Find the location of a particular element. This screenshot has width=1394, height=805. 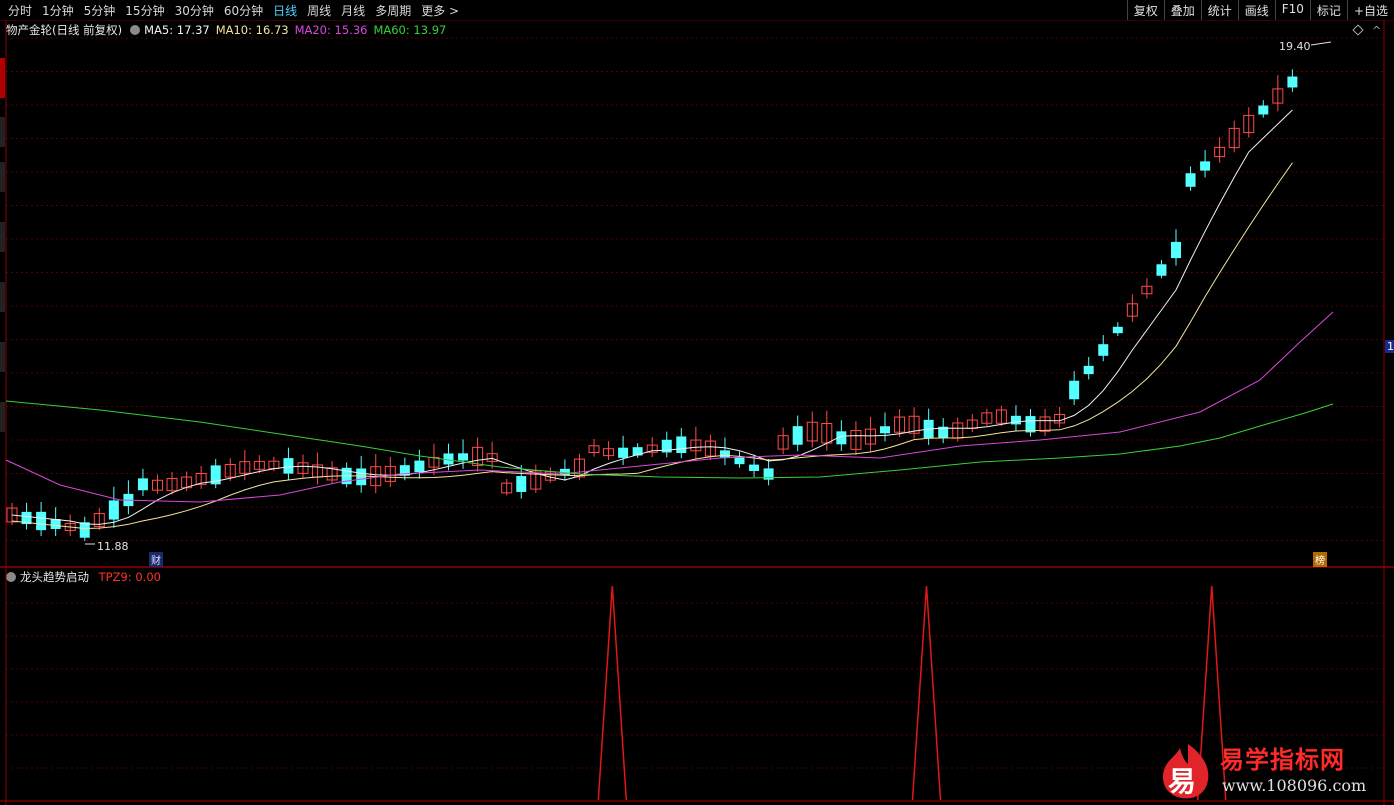

right-marker: 1 is located at coordinates (1389, 346).